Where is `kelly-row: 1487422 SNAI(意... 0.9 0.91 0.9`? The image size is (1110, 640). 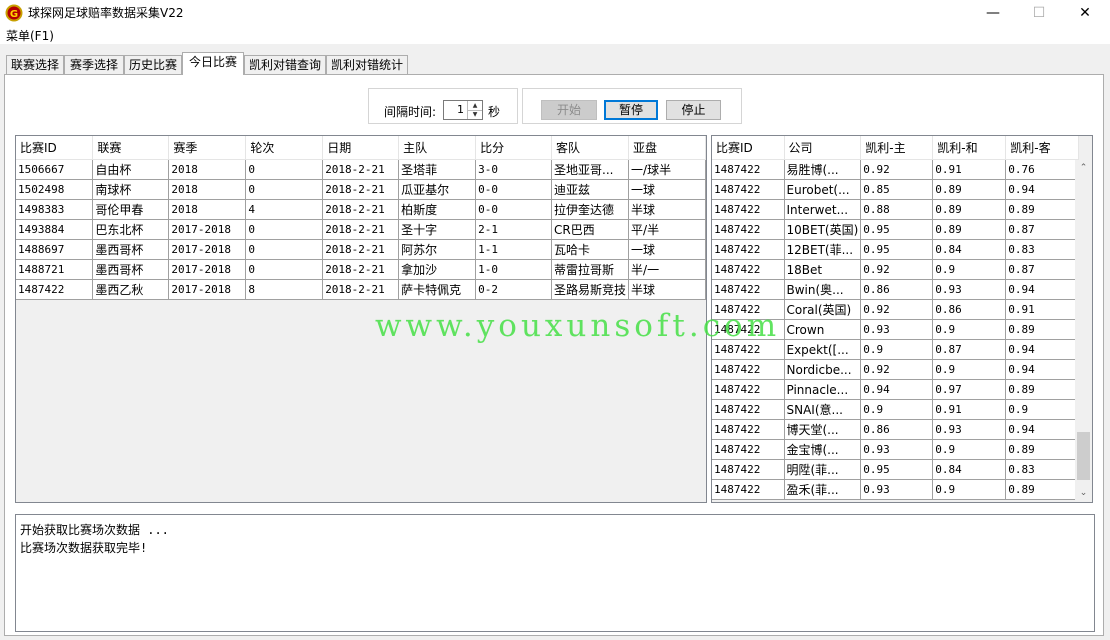
kelly-row: 1487422 SNAI(意... 0.9 0.91 0.9 is located at coordinates (896, 409).